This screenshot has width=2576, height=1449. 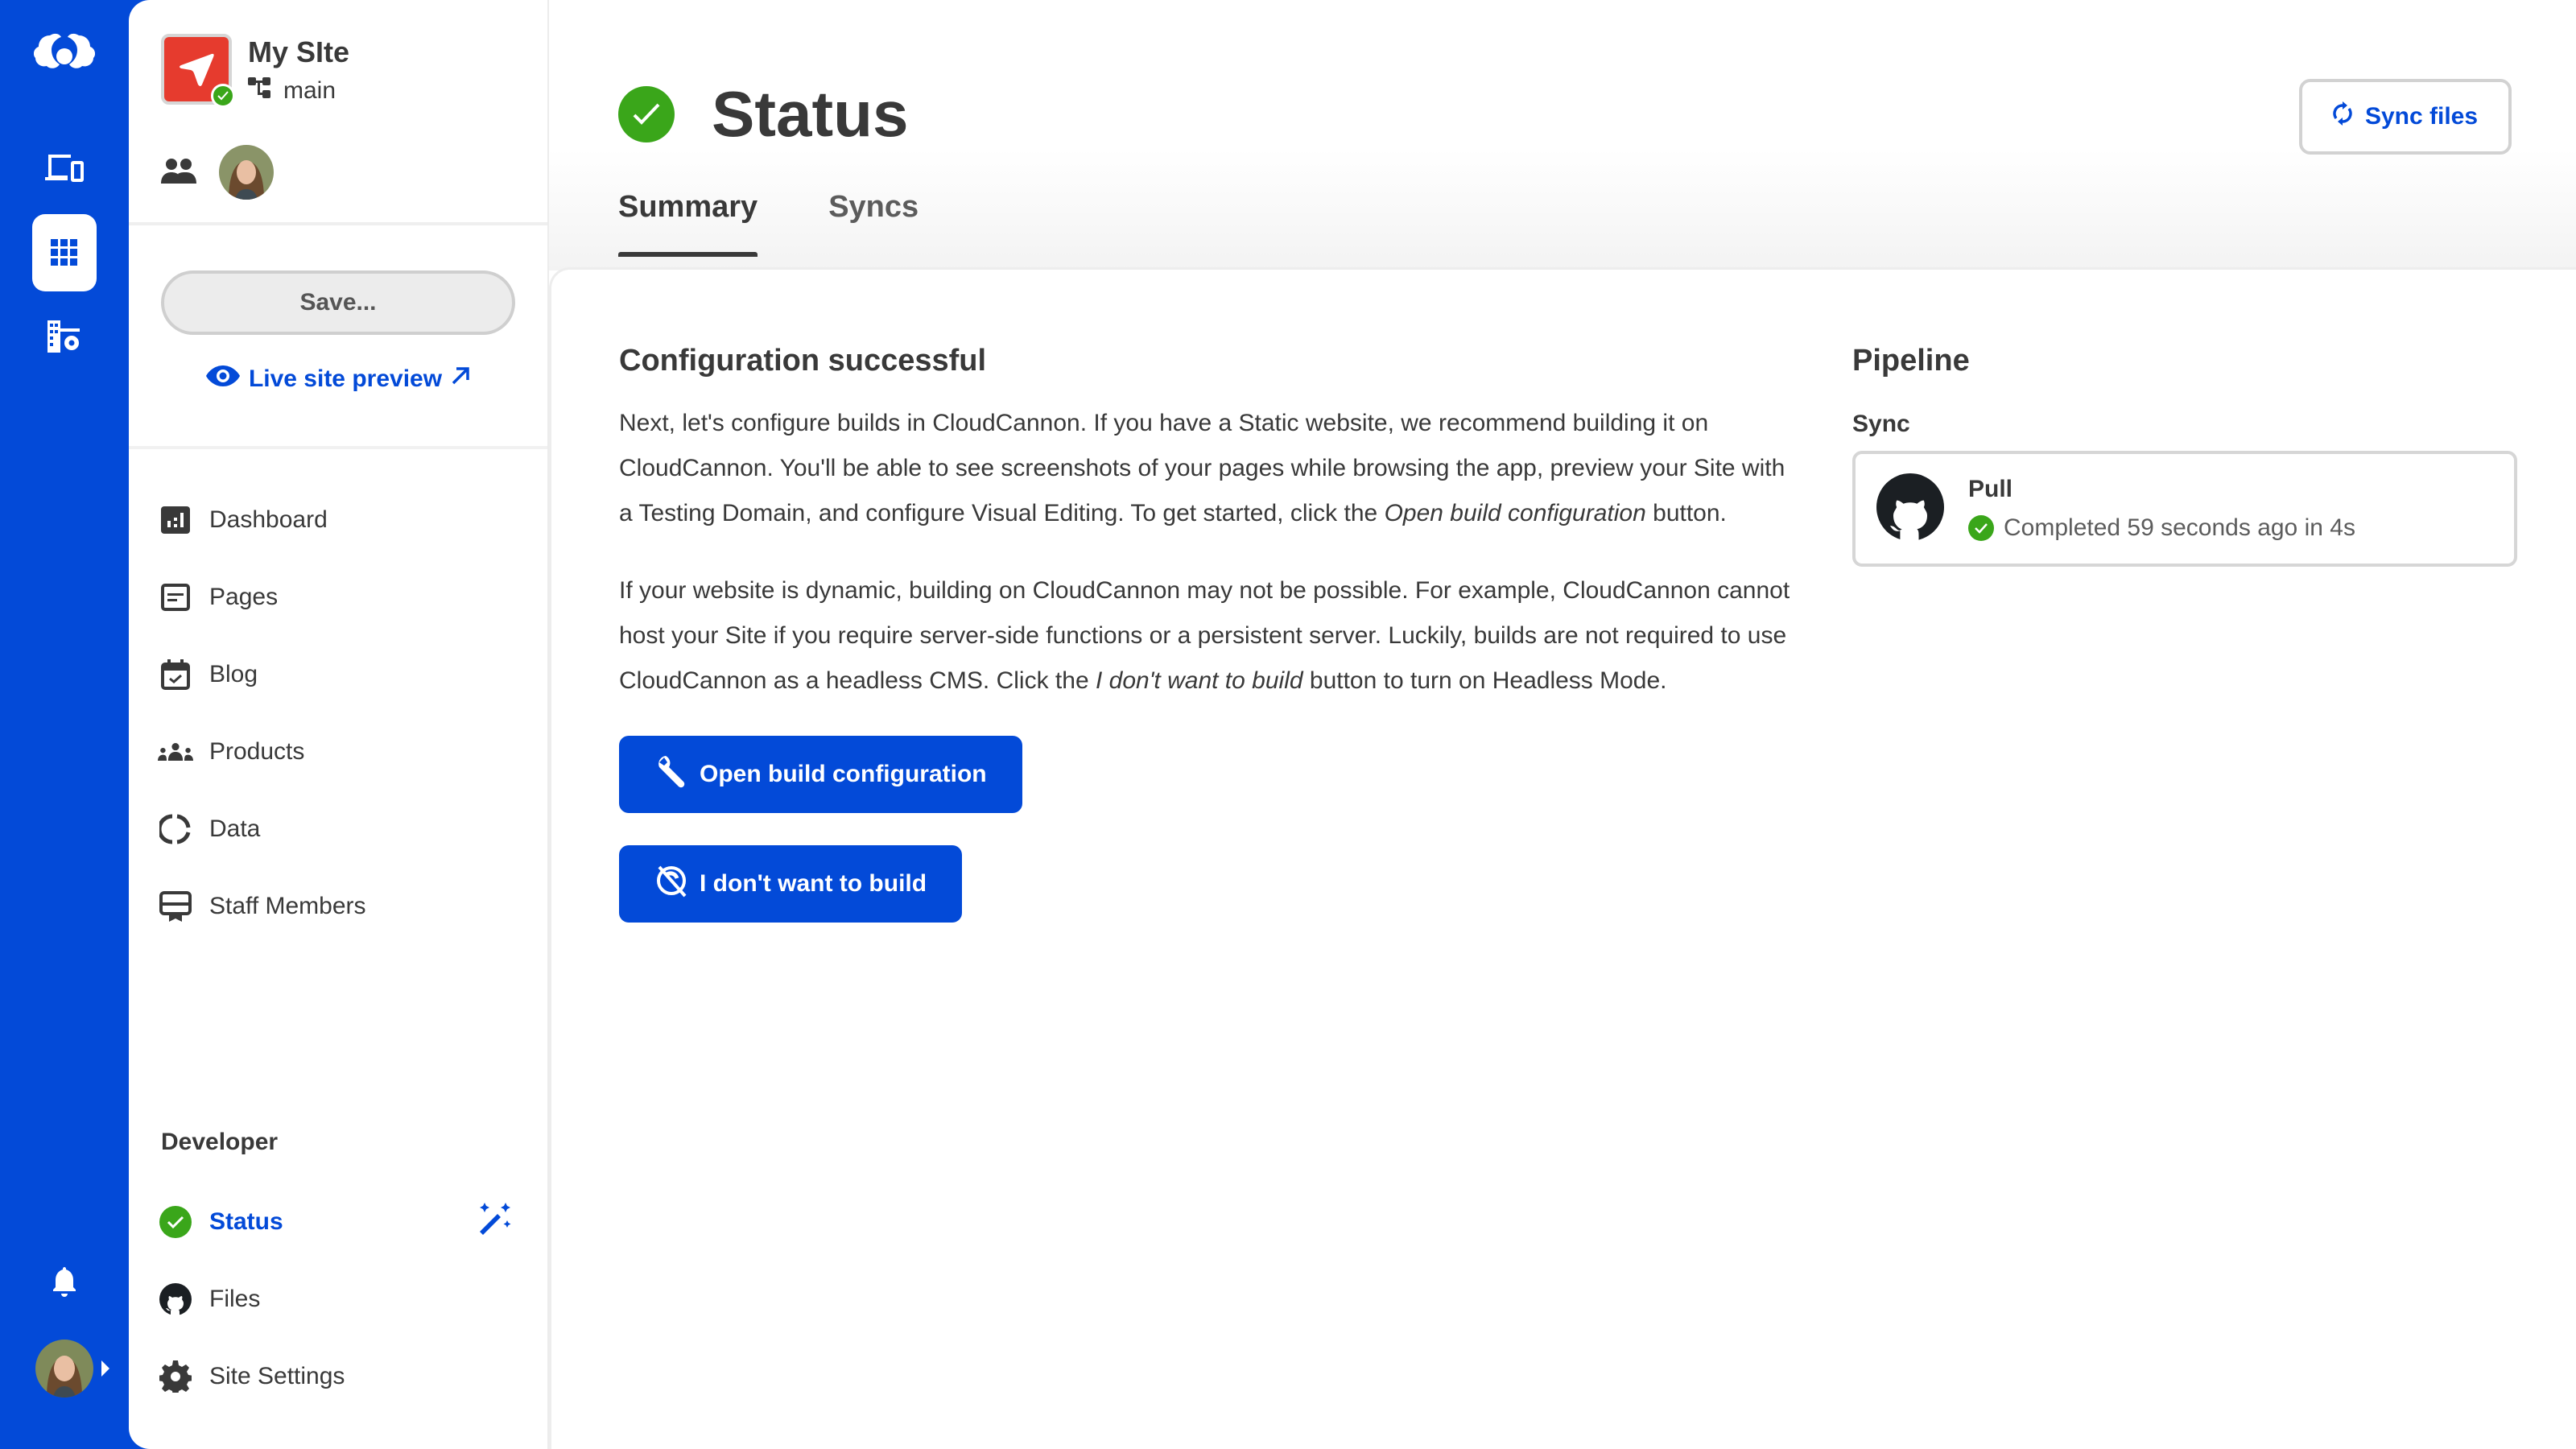 I want to click on summary-heading: Configuration successful, so click(x=803, y=361).